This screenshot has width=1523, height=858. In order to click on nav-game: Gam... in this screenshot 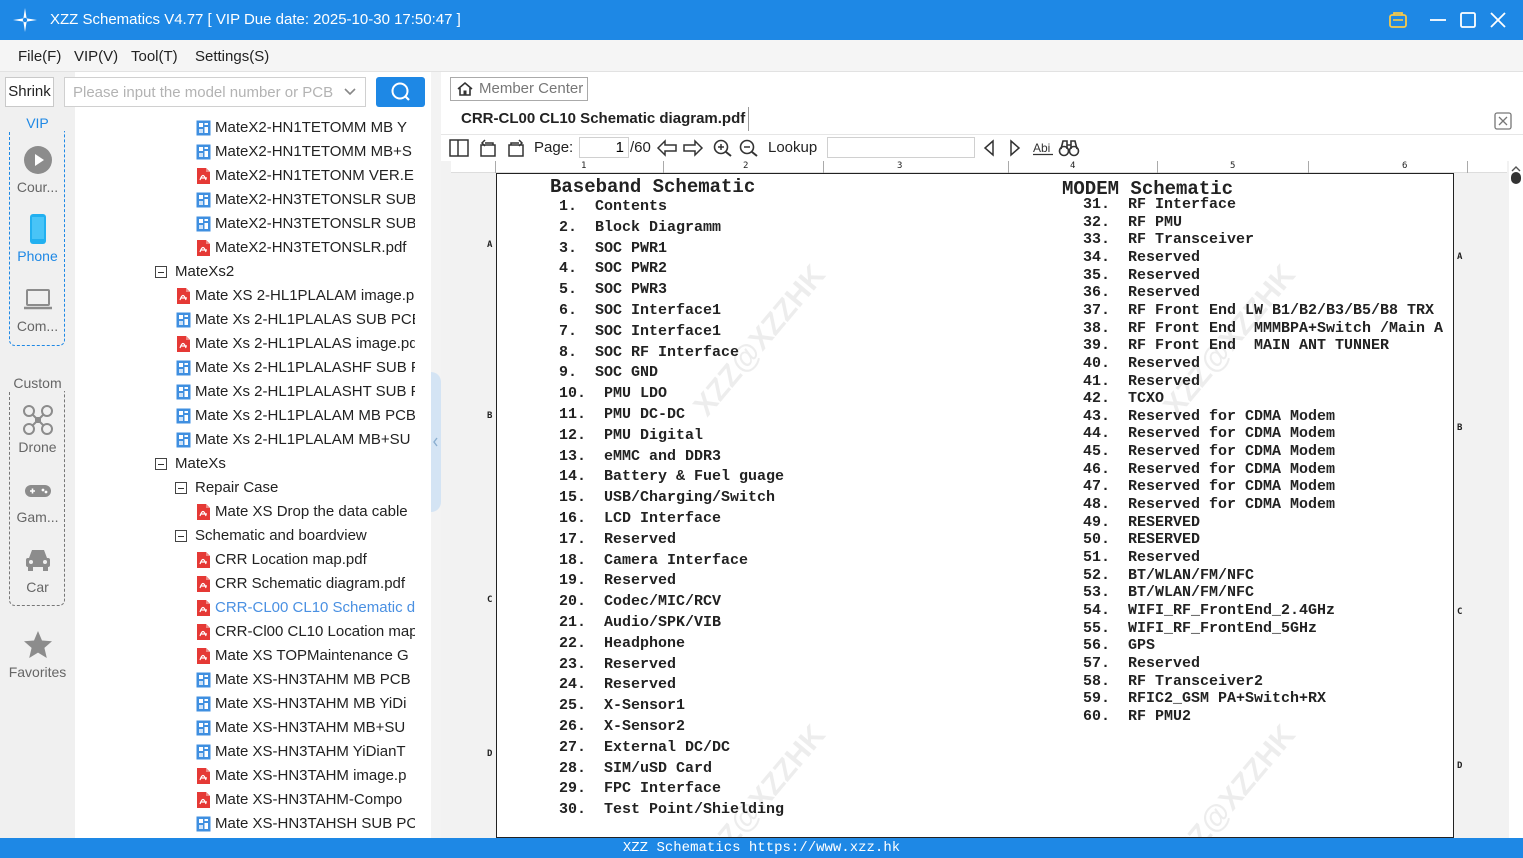, I will do `click(37, 500)`.